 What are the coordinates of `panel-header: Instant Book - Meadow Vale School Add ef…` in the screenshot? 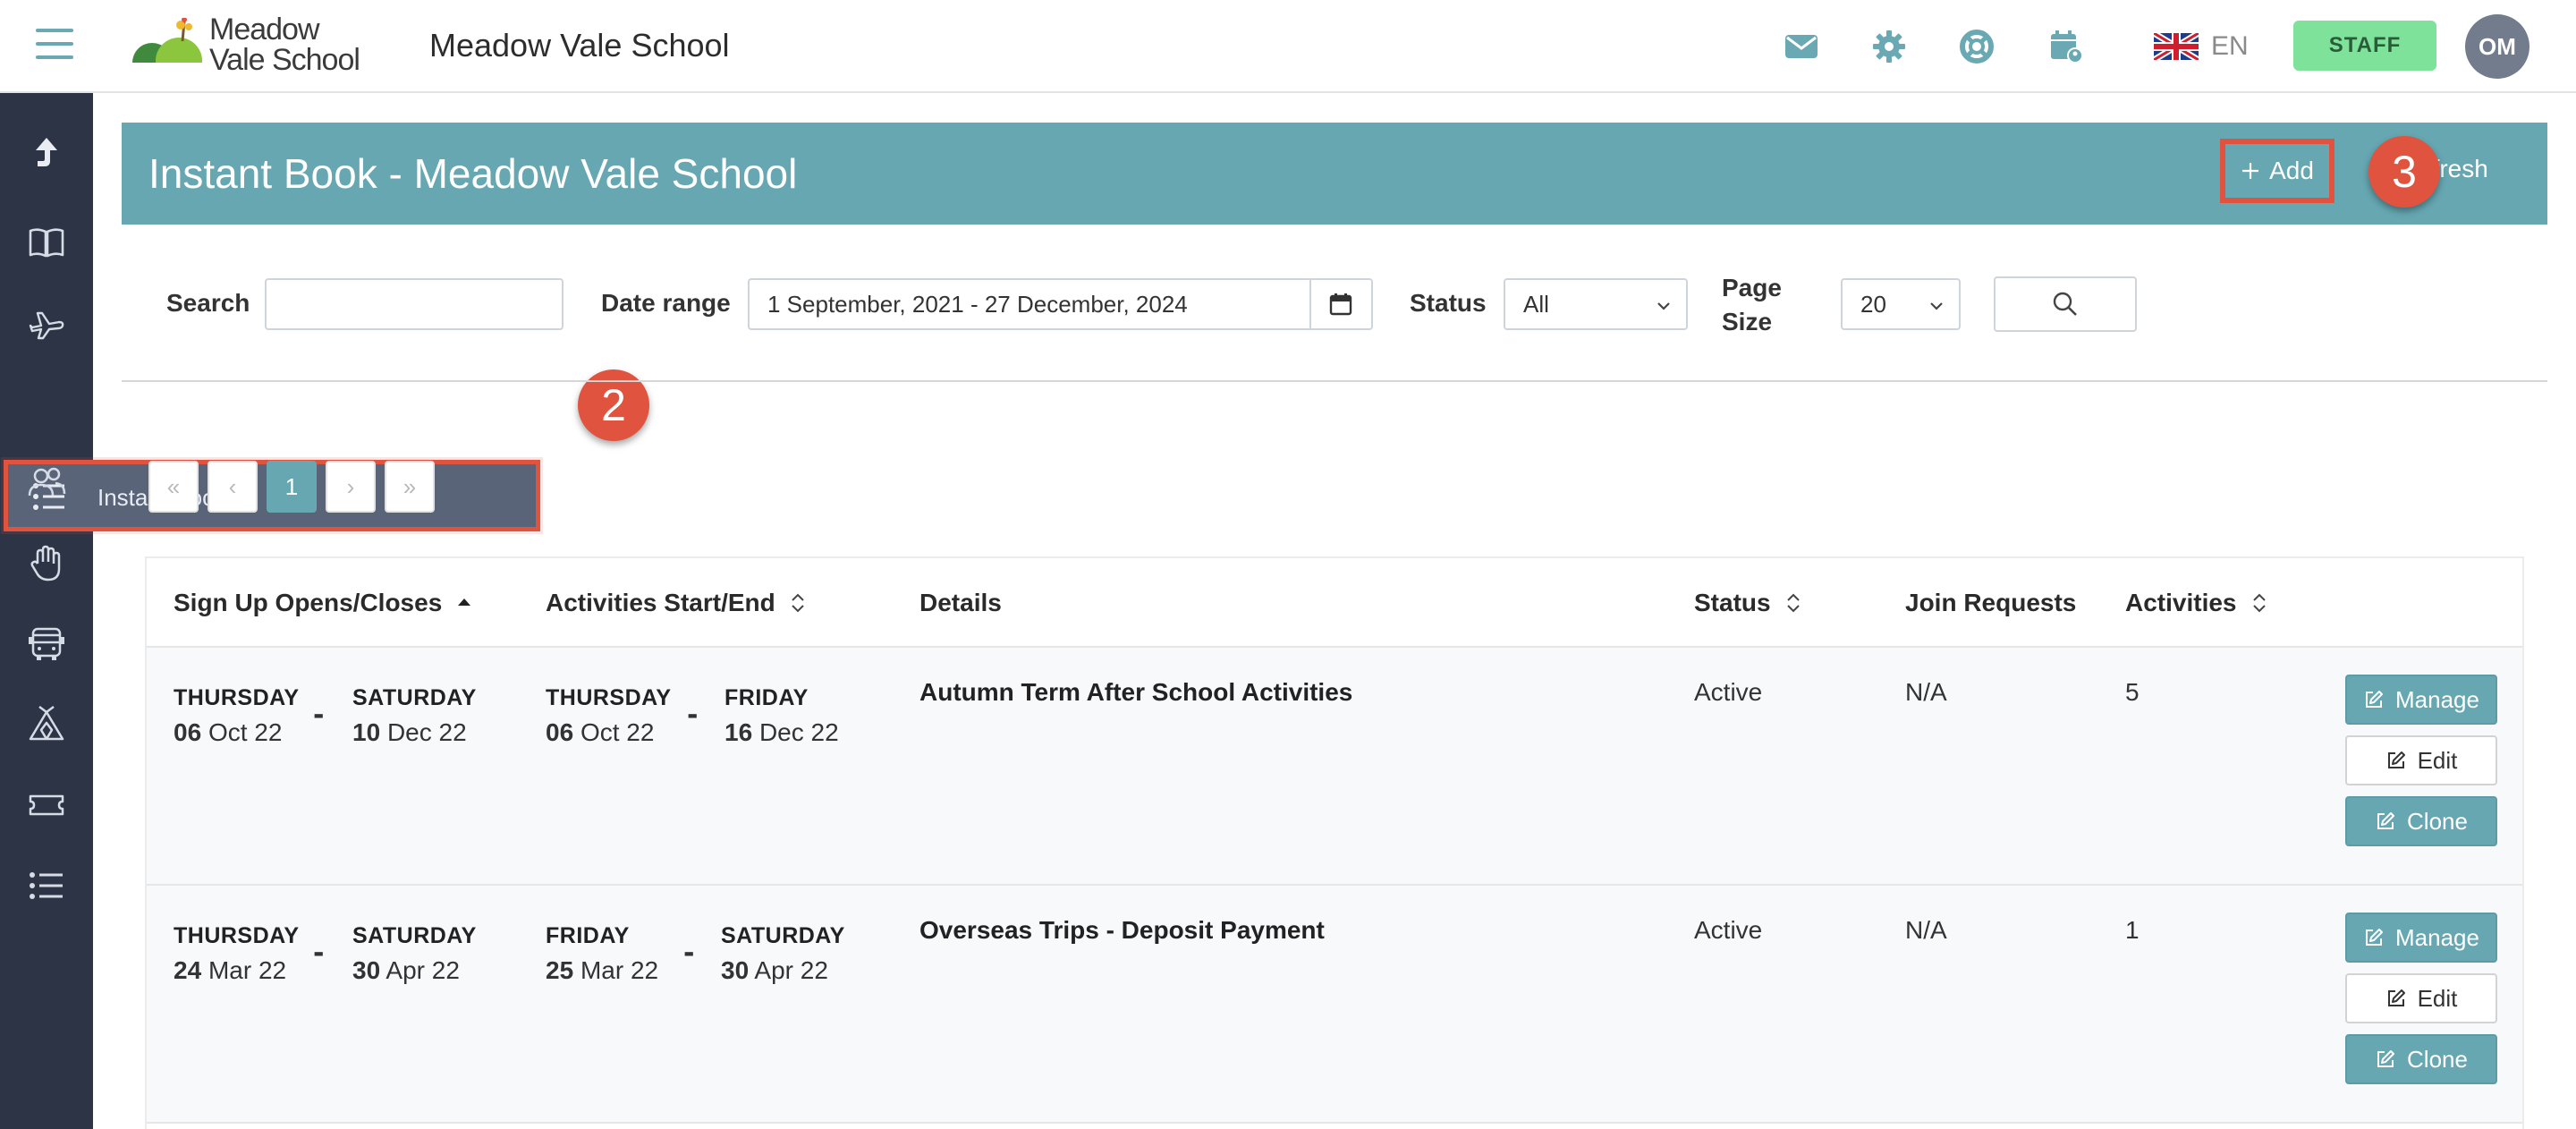 It's located at (1334, 174).